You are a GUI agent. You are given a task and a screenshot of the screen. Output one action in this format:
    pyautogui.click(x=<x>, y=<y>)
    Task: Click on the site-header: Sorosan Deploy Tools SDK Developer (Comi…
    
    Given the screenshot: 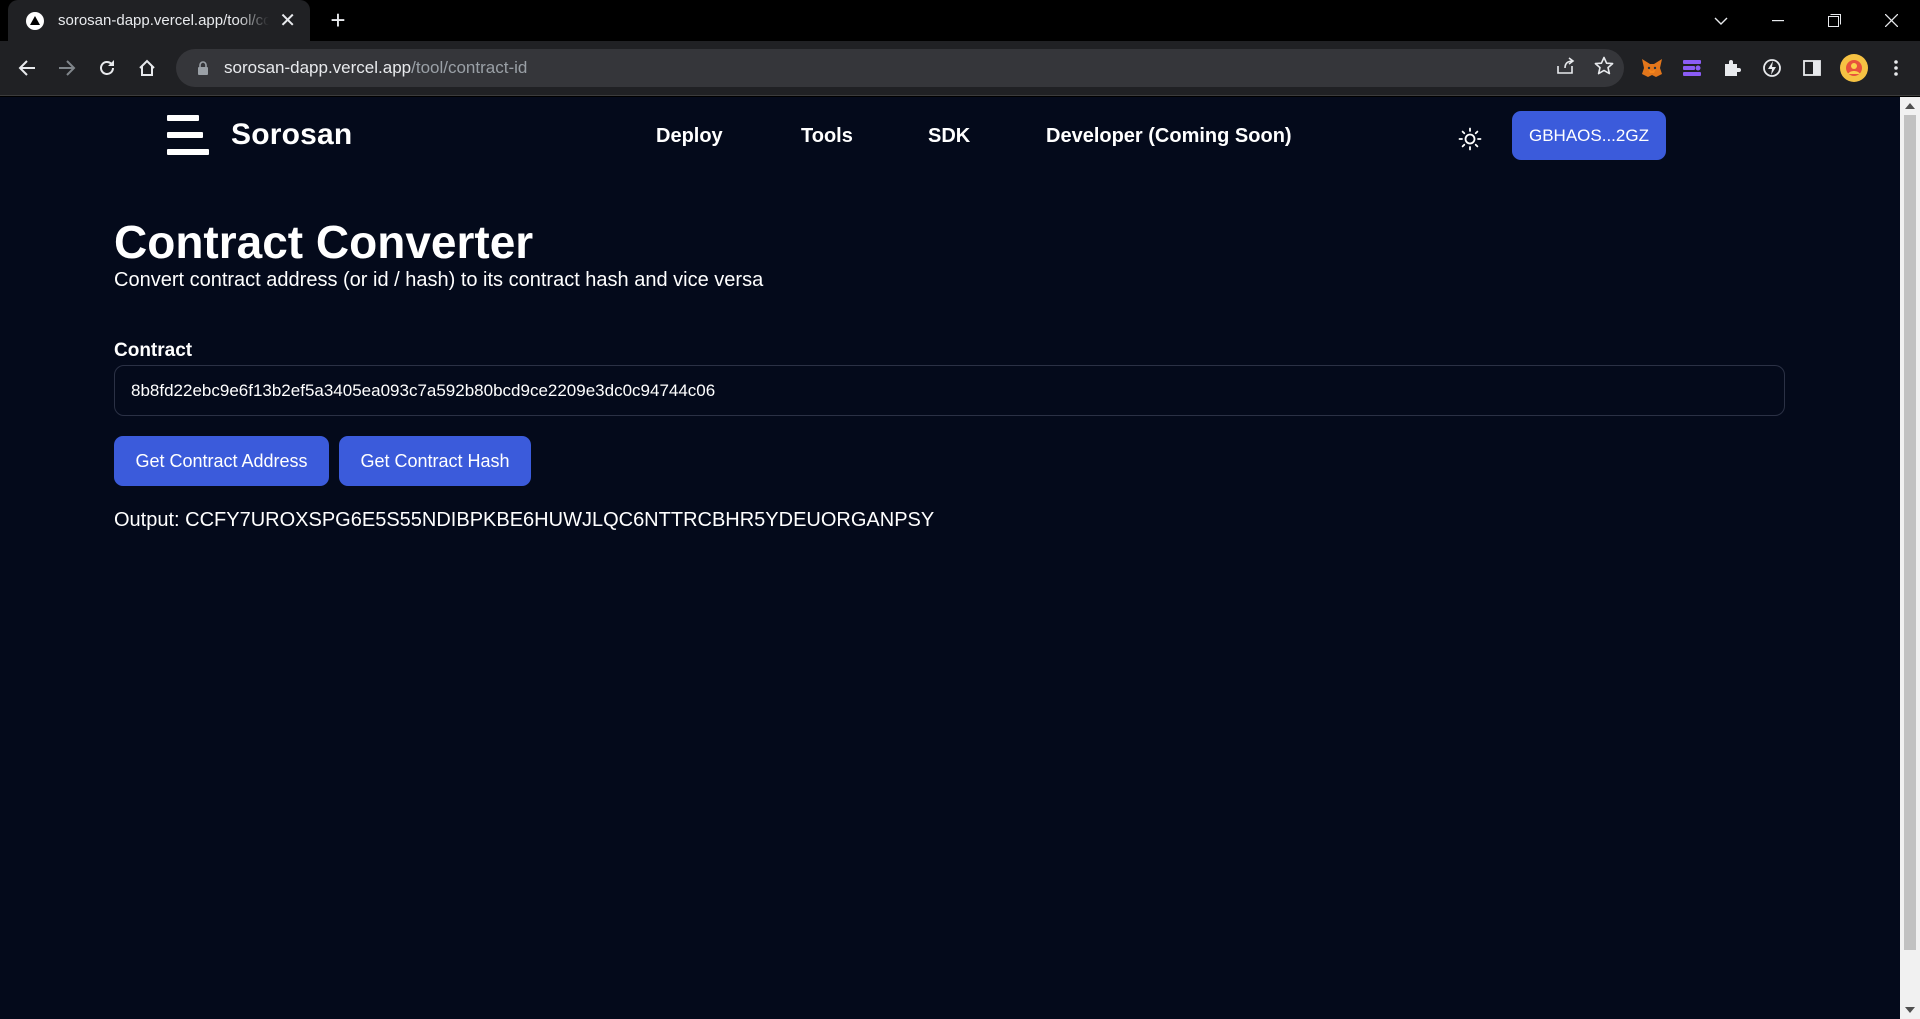 What is the action you would take?
    pyautogui.click(x=950, y=136)
    